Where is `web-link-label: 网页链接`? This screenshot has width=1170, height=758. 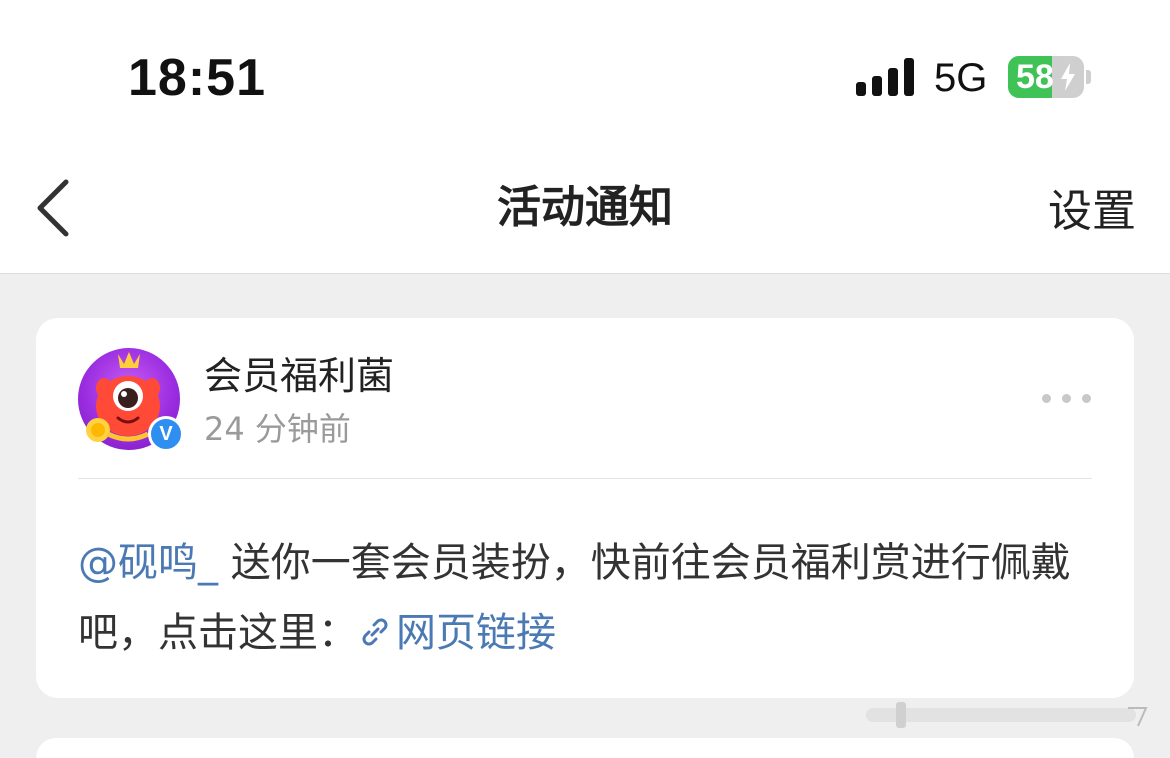
web-link-label: 网页链接 is located at coordinates (476, 633).